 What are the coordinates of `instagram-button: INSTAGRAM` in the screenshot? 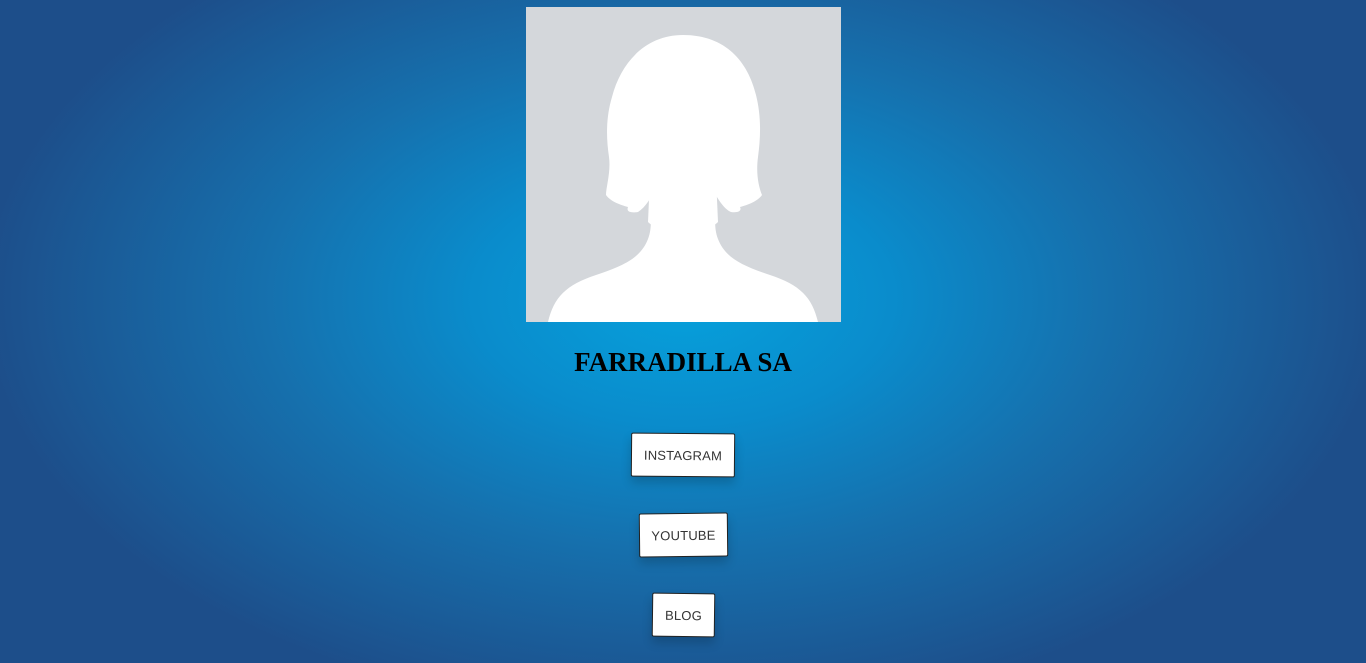 It's located at (683, 455).